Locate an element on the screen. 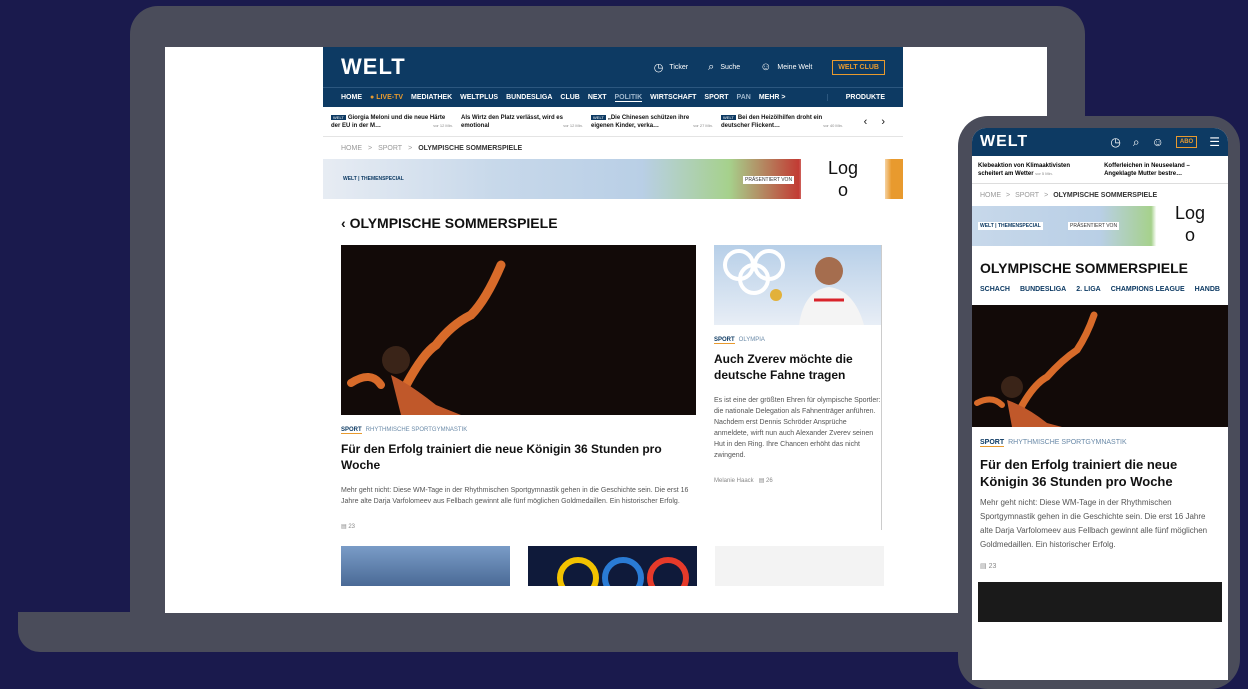 Image resolution: width=1248 pixels, height=689 pixels. section-title: ‹ OLYMPISCHE SOMMERSPIELE is located at coordinates (449, 223).